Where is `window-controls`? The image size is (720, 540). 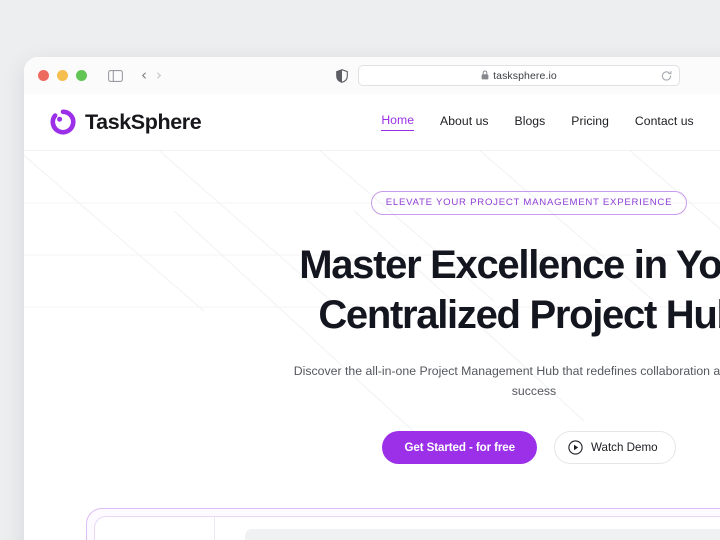
window-controls is located at coordinates (62, 75).